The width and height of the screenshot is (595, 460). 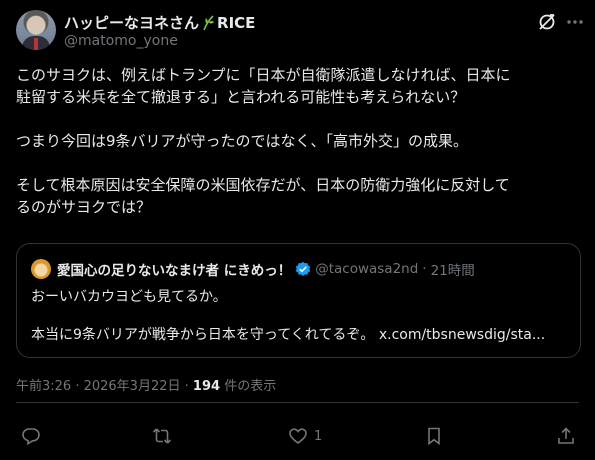 I want to click on post-meta: 午前3:26 · 2026年3月22日 · 194 件の表示, so click(x=146, y=384).